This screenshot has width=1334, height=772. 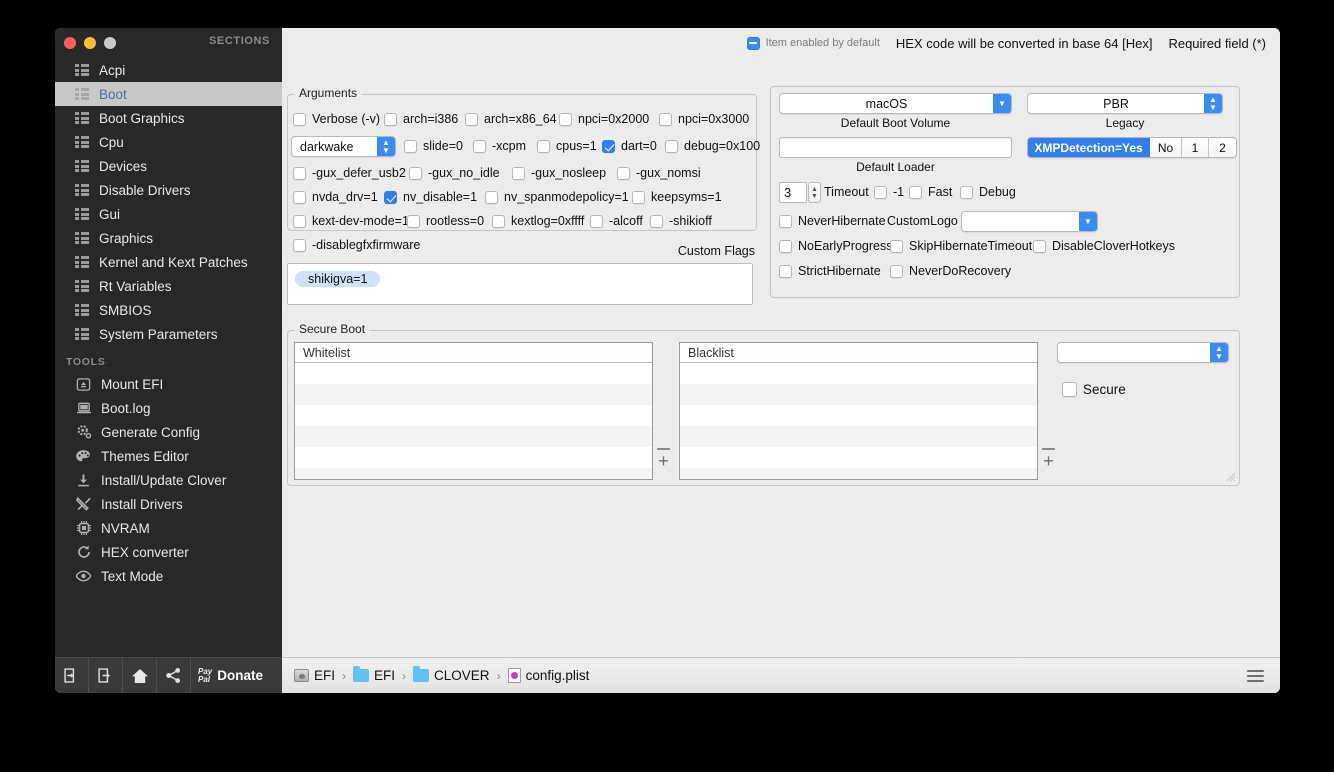 I want to click on sidebar-item-boot: Boot, so click(x=168, y=94).